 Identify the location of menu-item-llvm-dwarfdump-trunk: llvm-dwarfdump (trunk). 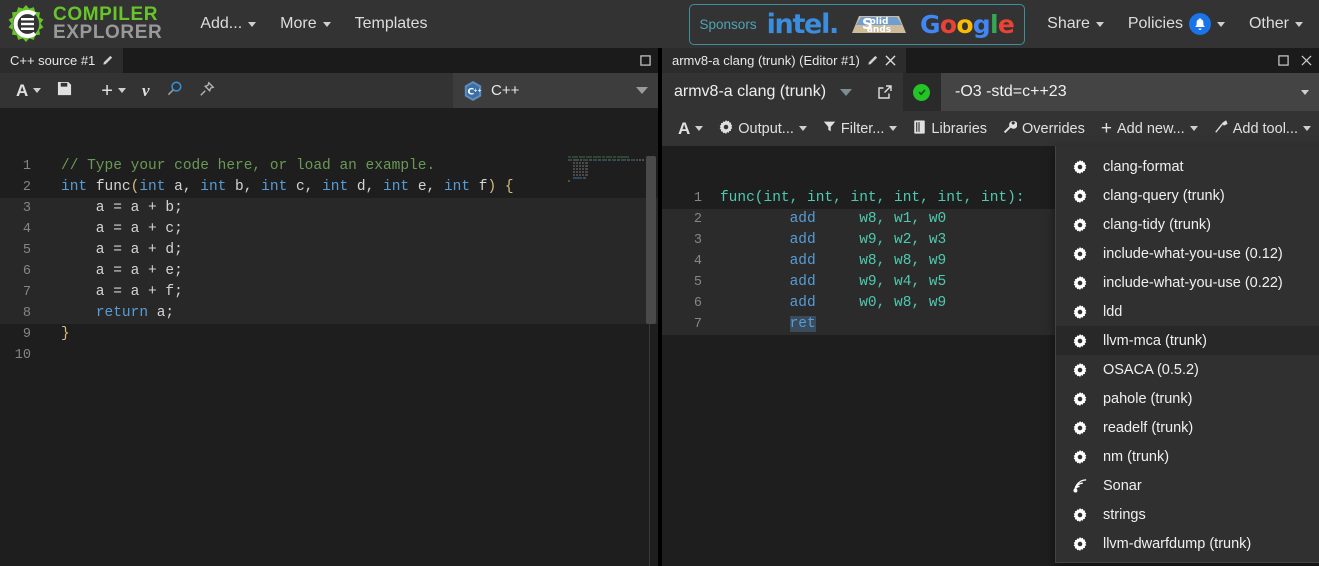
(1187, 543).